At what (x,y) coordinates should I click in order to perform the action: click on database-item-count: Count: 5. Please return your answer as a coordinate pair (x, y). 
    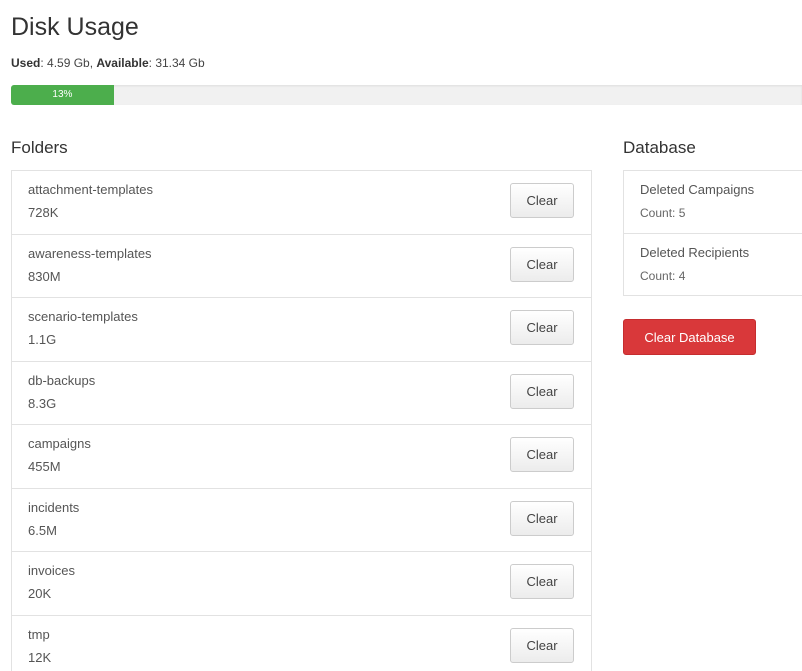
    Looking at the image, I should click on (663, 213).